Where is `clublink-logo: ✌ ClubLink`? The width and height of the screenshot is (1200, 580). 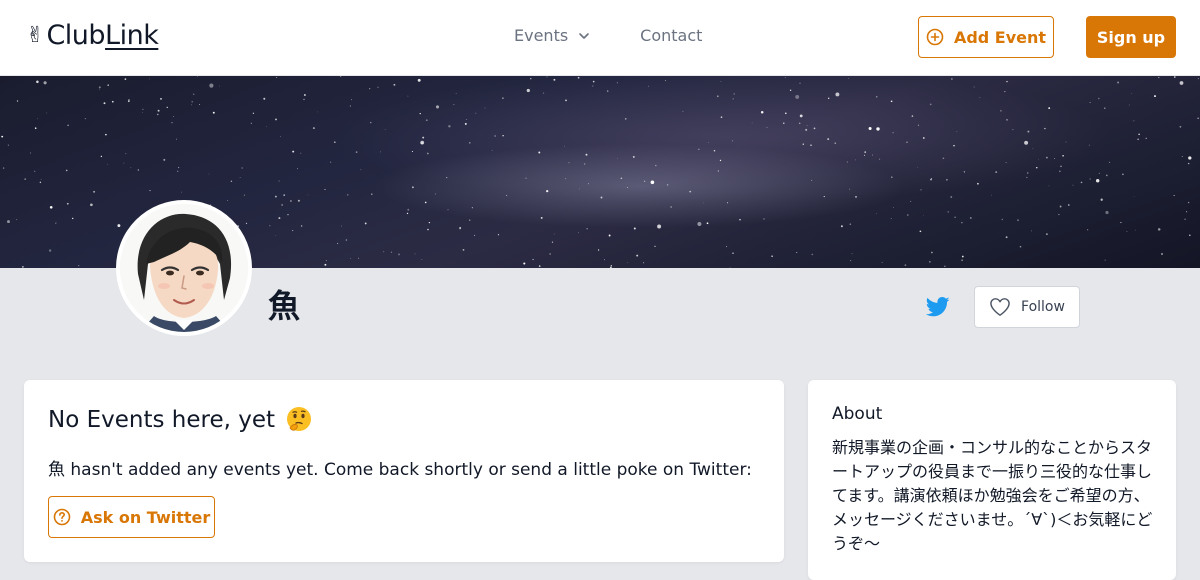 clublink-logo: ✌ ClubLink is located at coordinates (92, 35).